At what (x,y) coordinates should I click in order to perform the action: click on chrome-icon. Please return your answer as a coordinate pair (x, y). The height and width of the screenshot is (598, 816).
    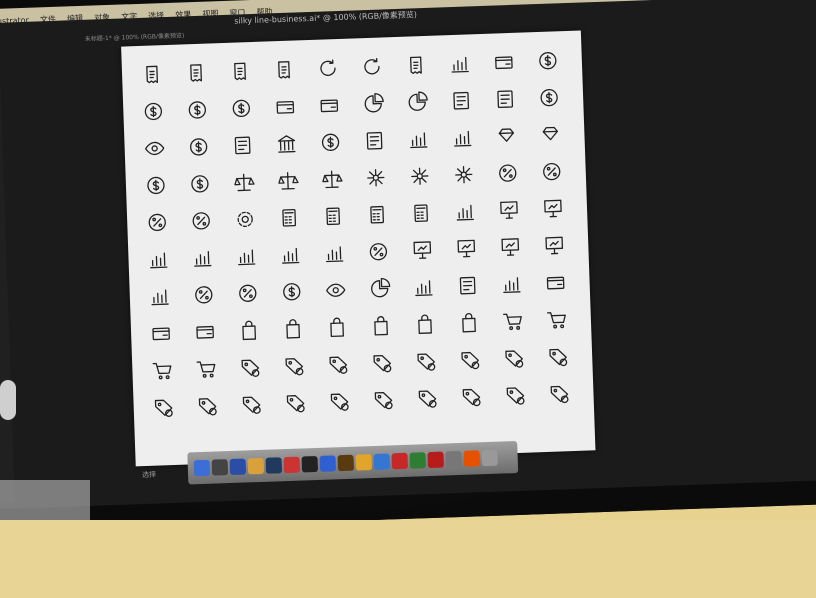
    Looking at the image, I should click on (256, 466).